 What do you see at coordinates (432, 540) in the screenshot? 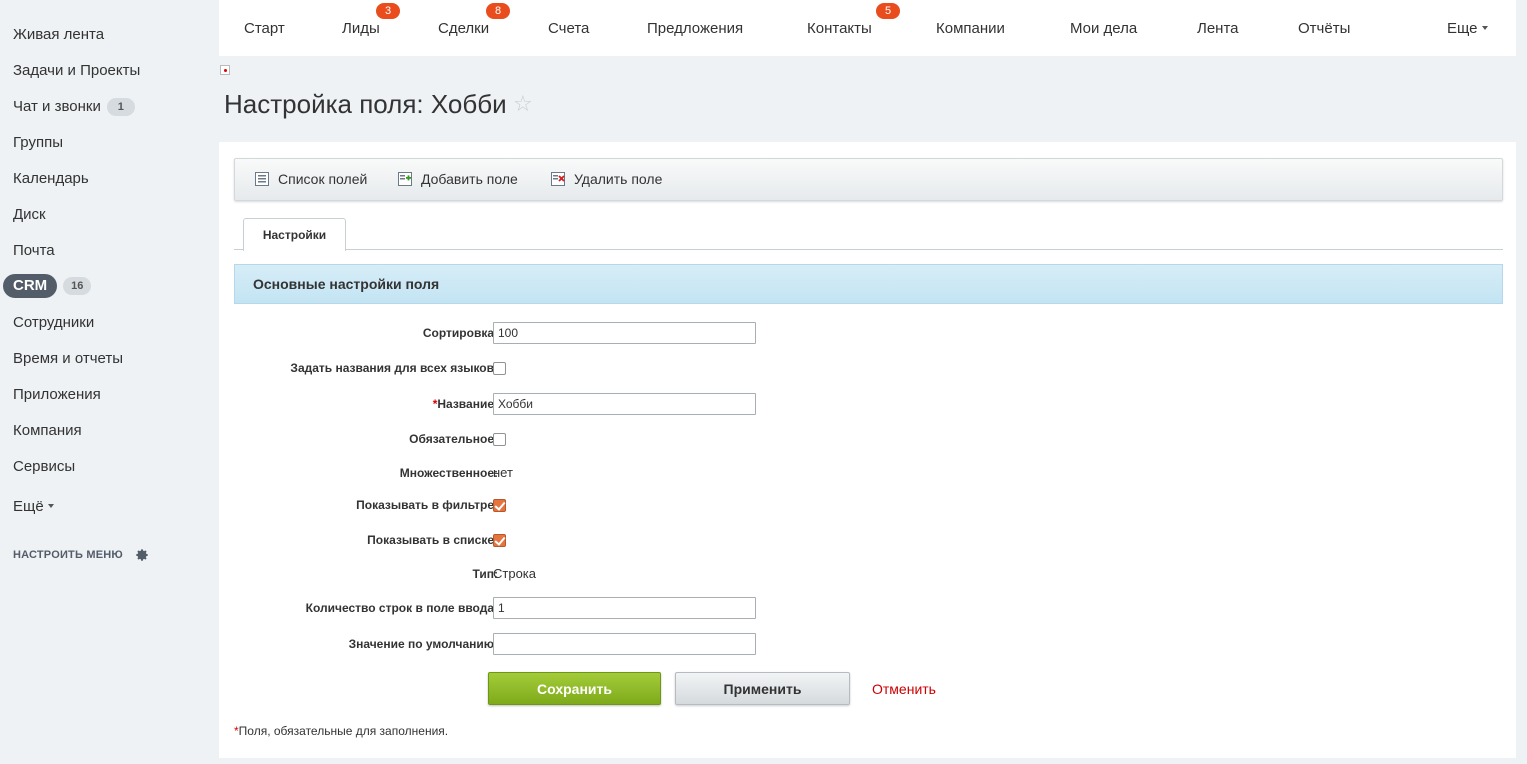
I see `show-list-label: Показывать в списке:` at bounding box center [432, 540].